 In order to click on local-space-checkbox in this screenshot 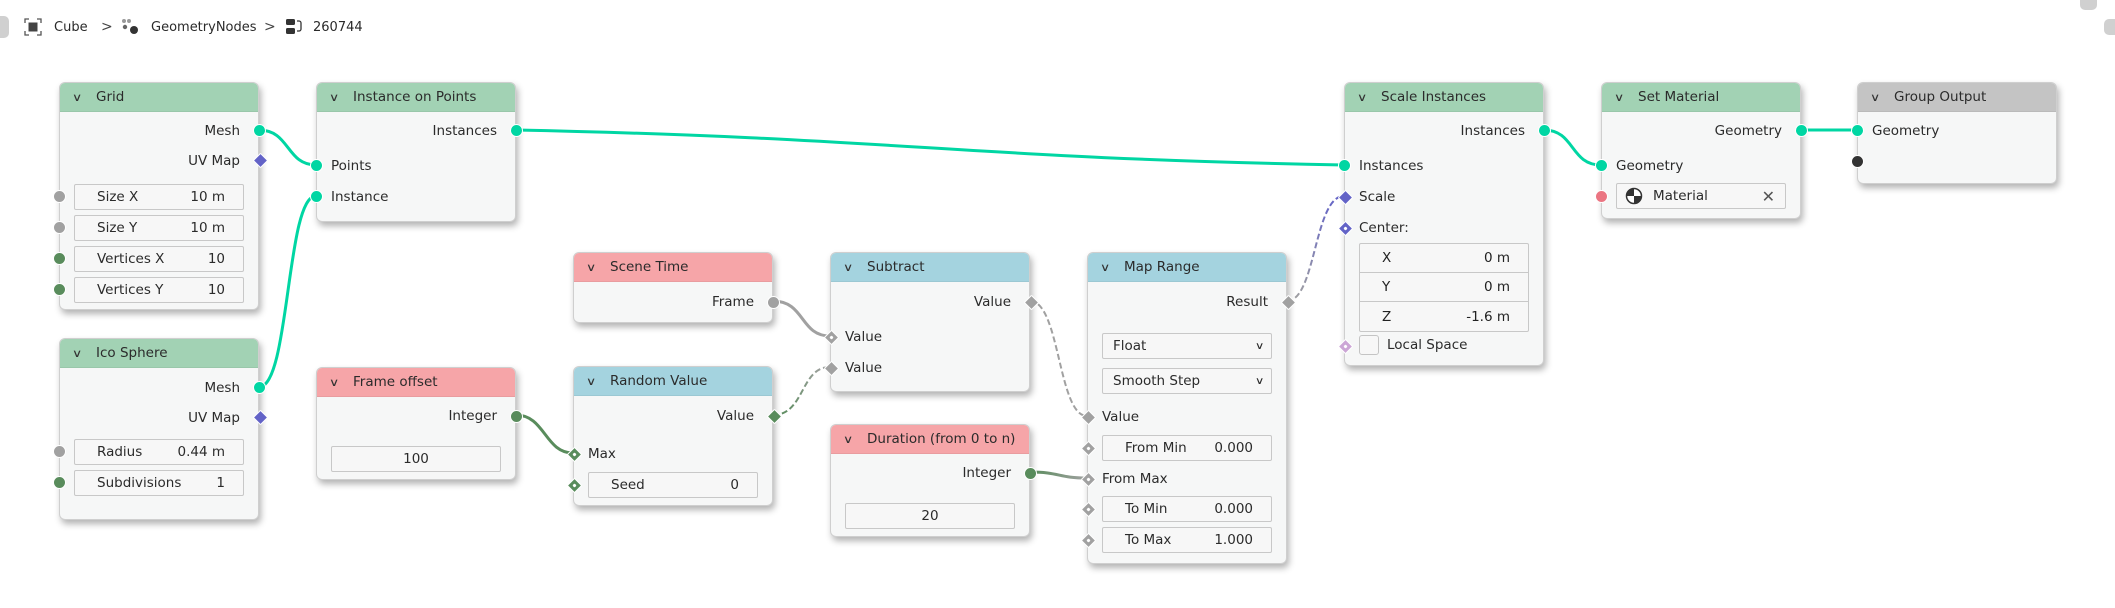, I will do `click(1369, 345)`.